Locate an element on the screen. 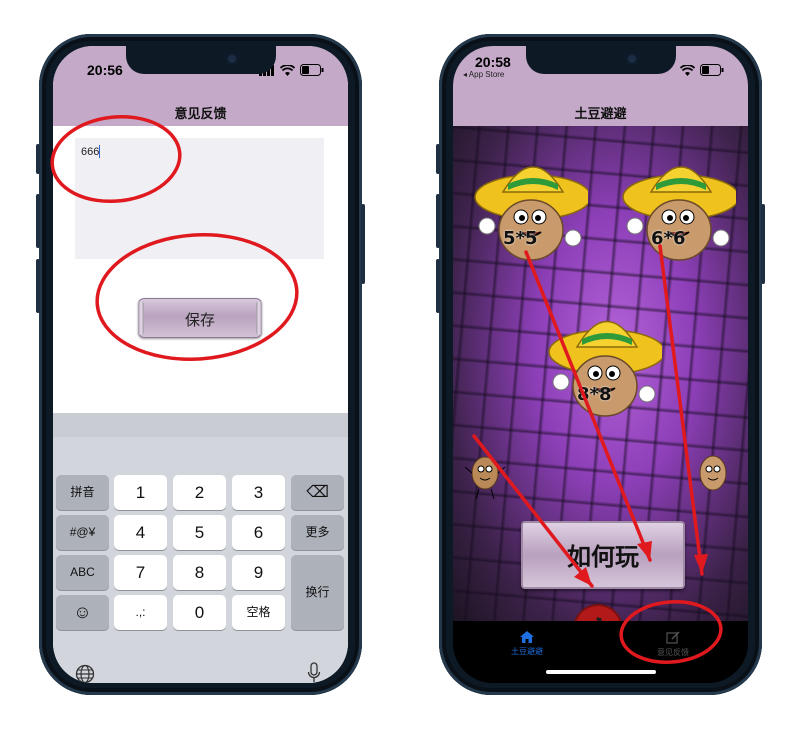 Image resolution: width=800 pixels, height=730 pixels. page-title: 土豆避避 is located at coordinates (600, 113).